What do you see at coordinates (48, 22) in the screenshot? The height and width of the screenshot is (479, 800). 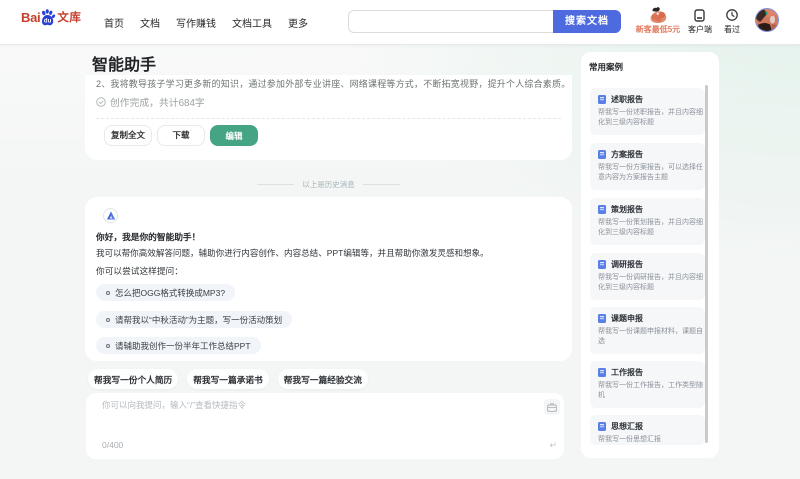 I see `svg-text: du` at bounding box center [48, 22].